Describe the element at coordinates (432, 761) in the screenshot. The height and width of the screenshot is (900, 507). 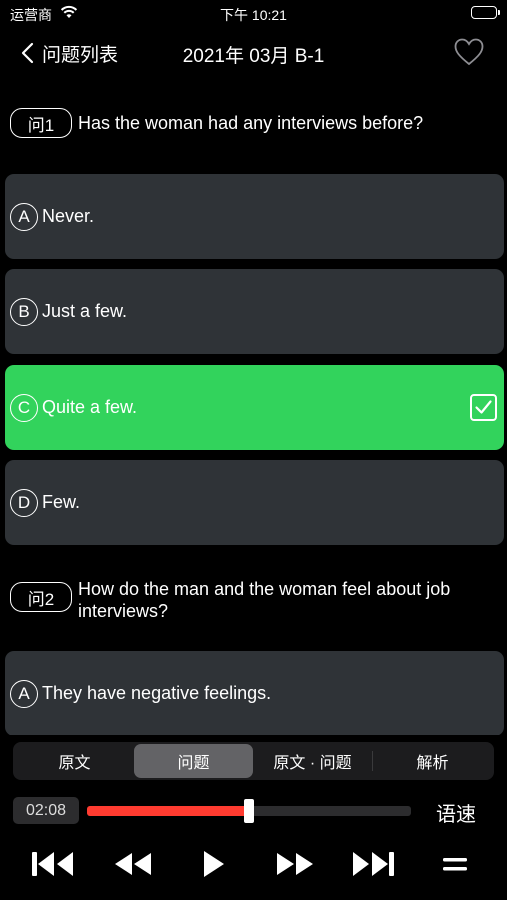
I see `tab-analysis: 解析` at that location.